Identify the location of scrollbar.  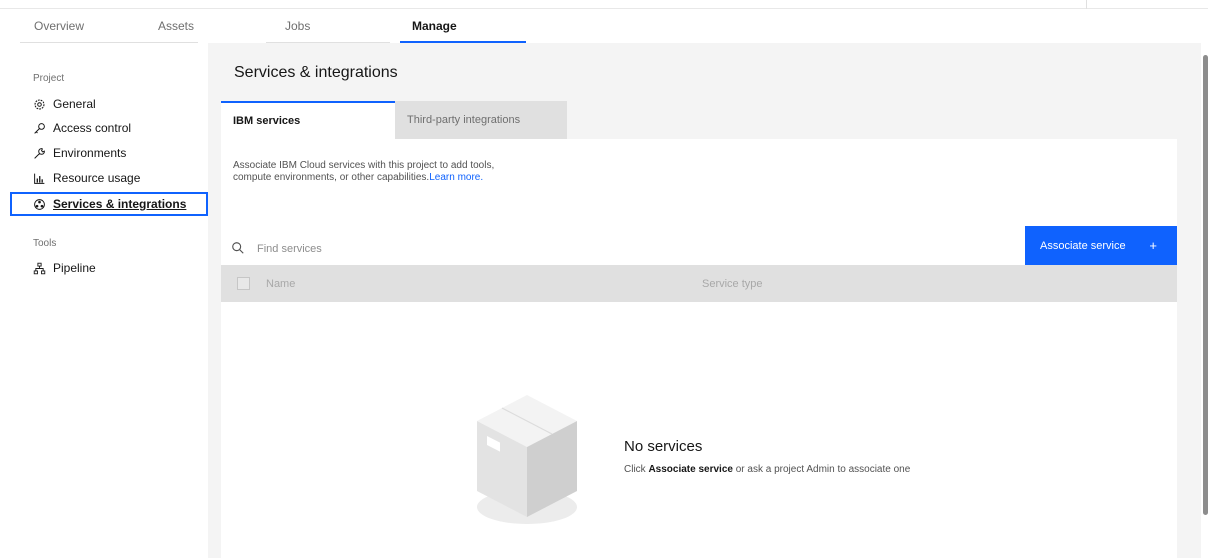
(1204, 300).